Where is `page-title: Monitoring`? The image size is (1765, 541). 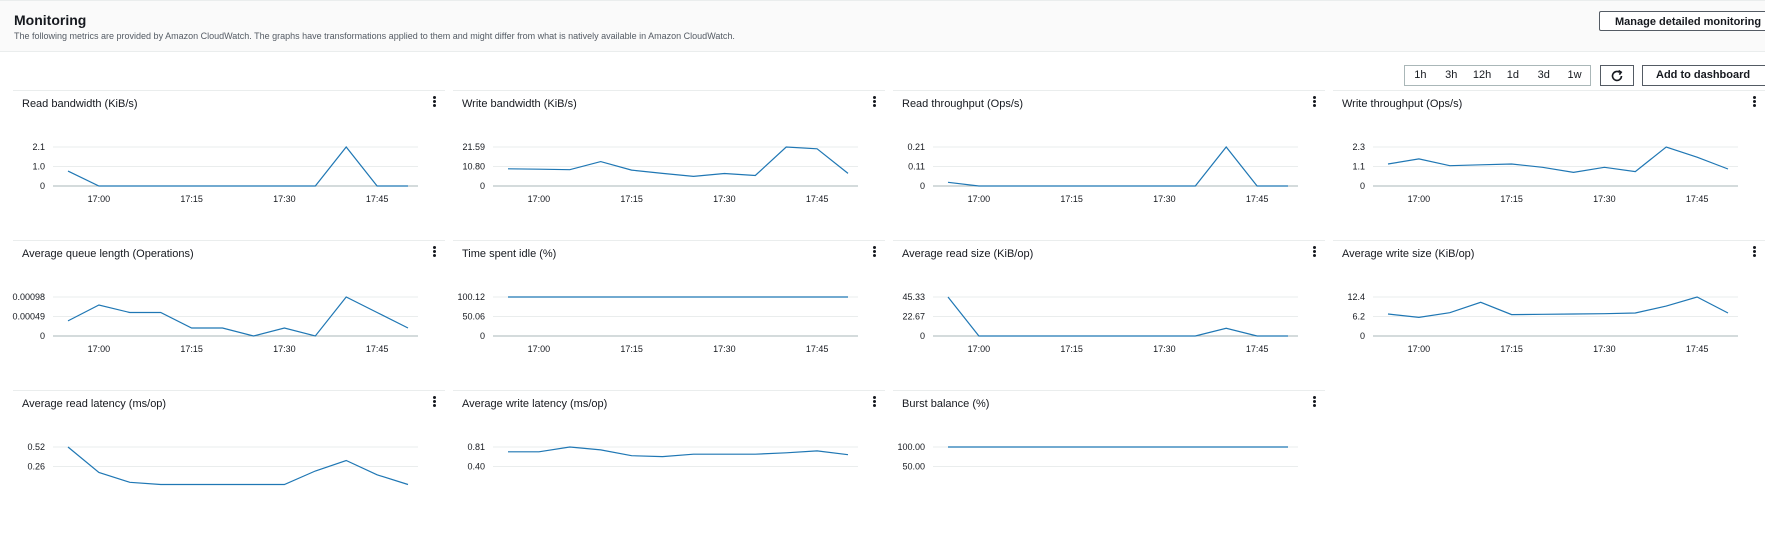
page-title: Monitoring is located at coordinates (50, 20).